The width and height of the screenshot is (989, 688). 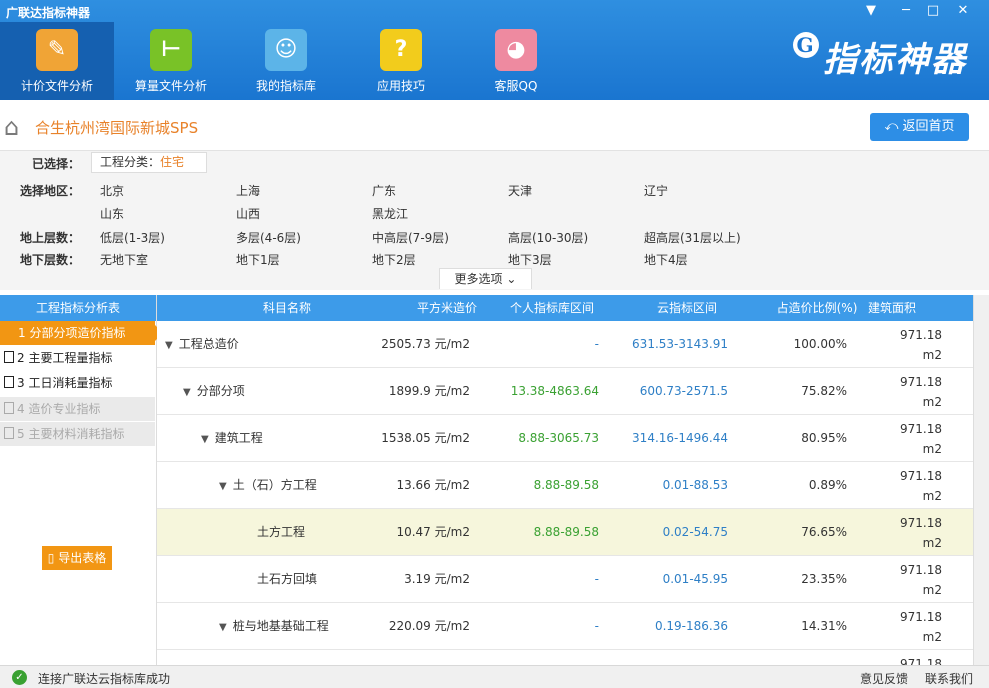 I want to click on toolbar-item-2: ⊢ 算量文件分析, so click(x=171, y=61).